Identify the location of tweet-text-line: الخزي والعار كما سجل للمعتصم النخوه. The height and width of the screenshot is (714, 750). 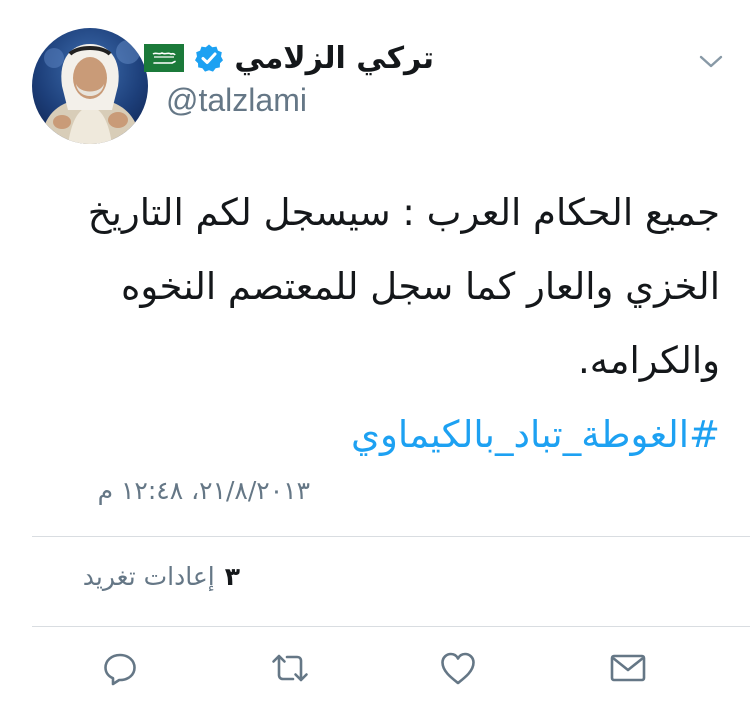
(420, 286).